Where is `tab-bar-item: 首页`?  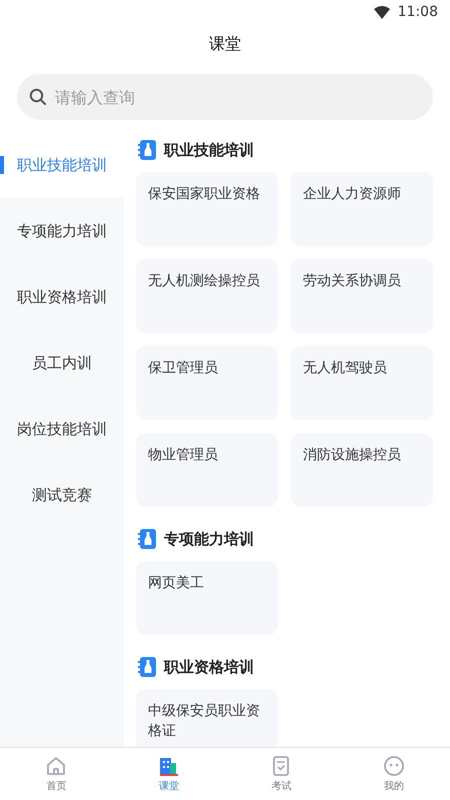 tab-bar-item: 首页 is located at coordinates (56, 774).